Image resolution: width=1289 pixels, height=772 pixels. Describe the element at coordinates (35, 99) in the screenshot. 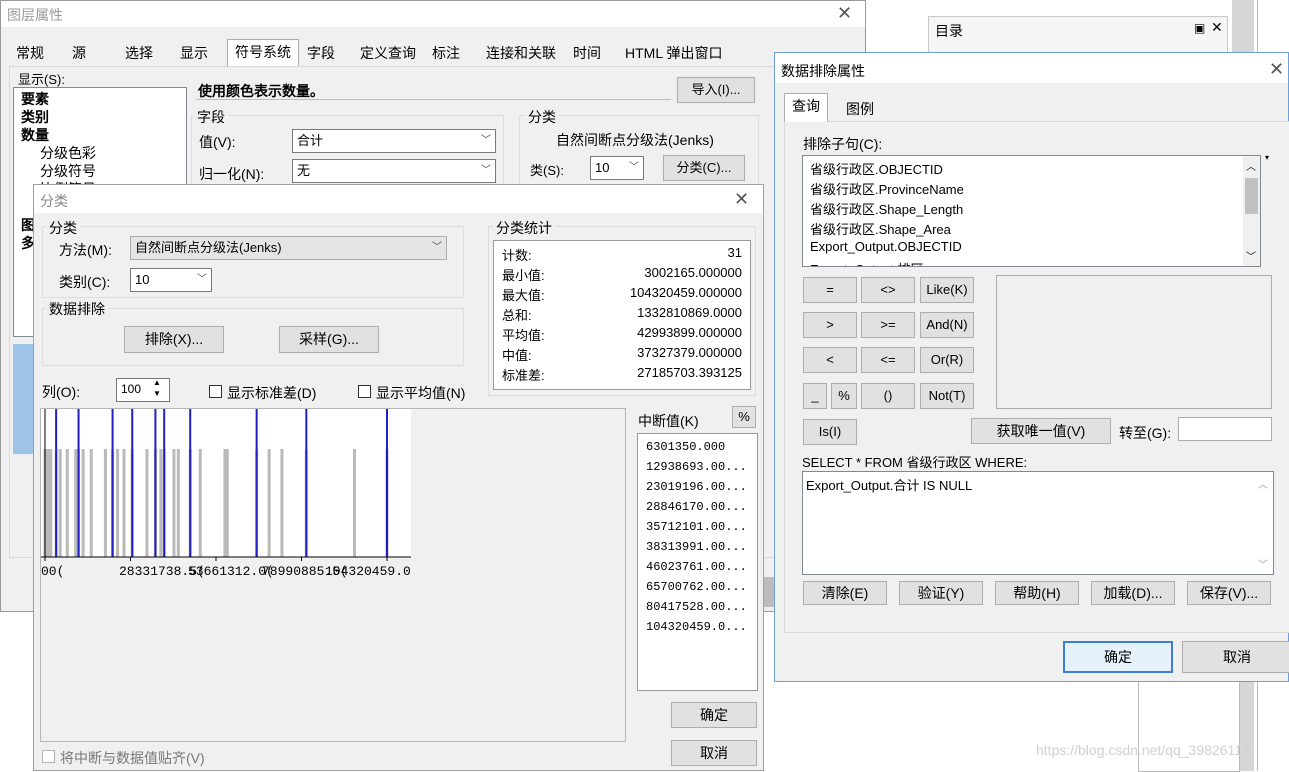

I see `tree-item-features: 要素` at that location.